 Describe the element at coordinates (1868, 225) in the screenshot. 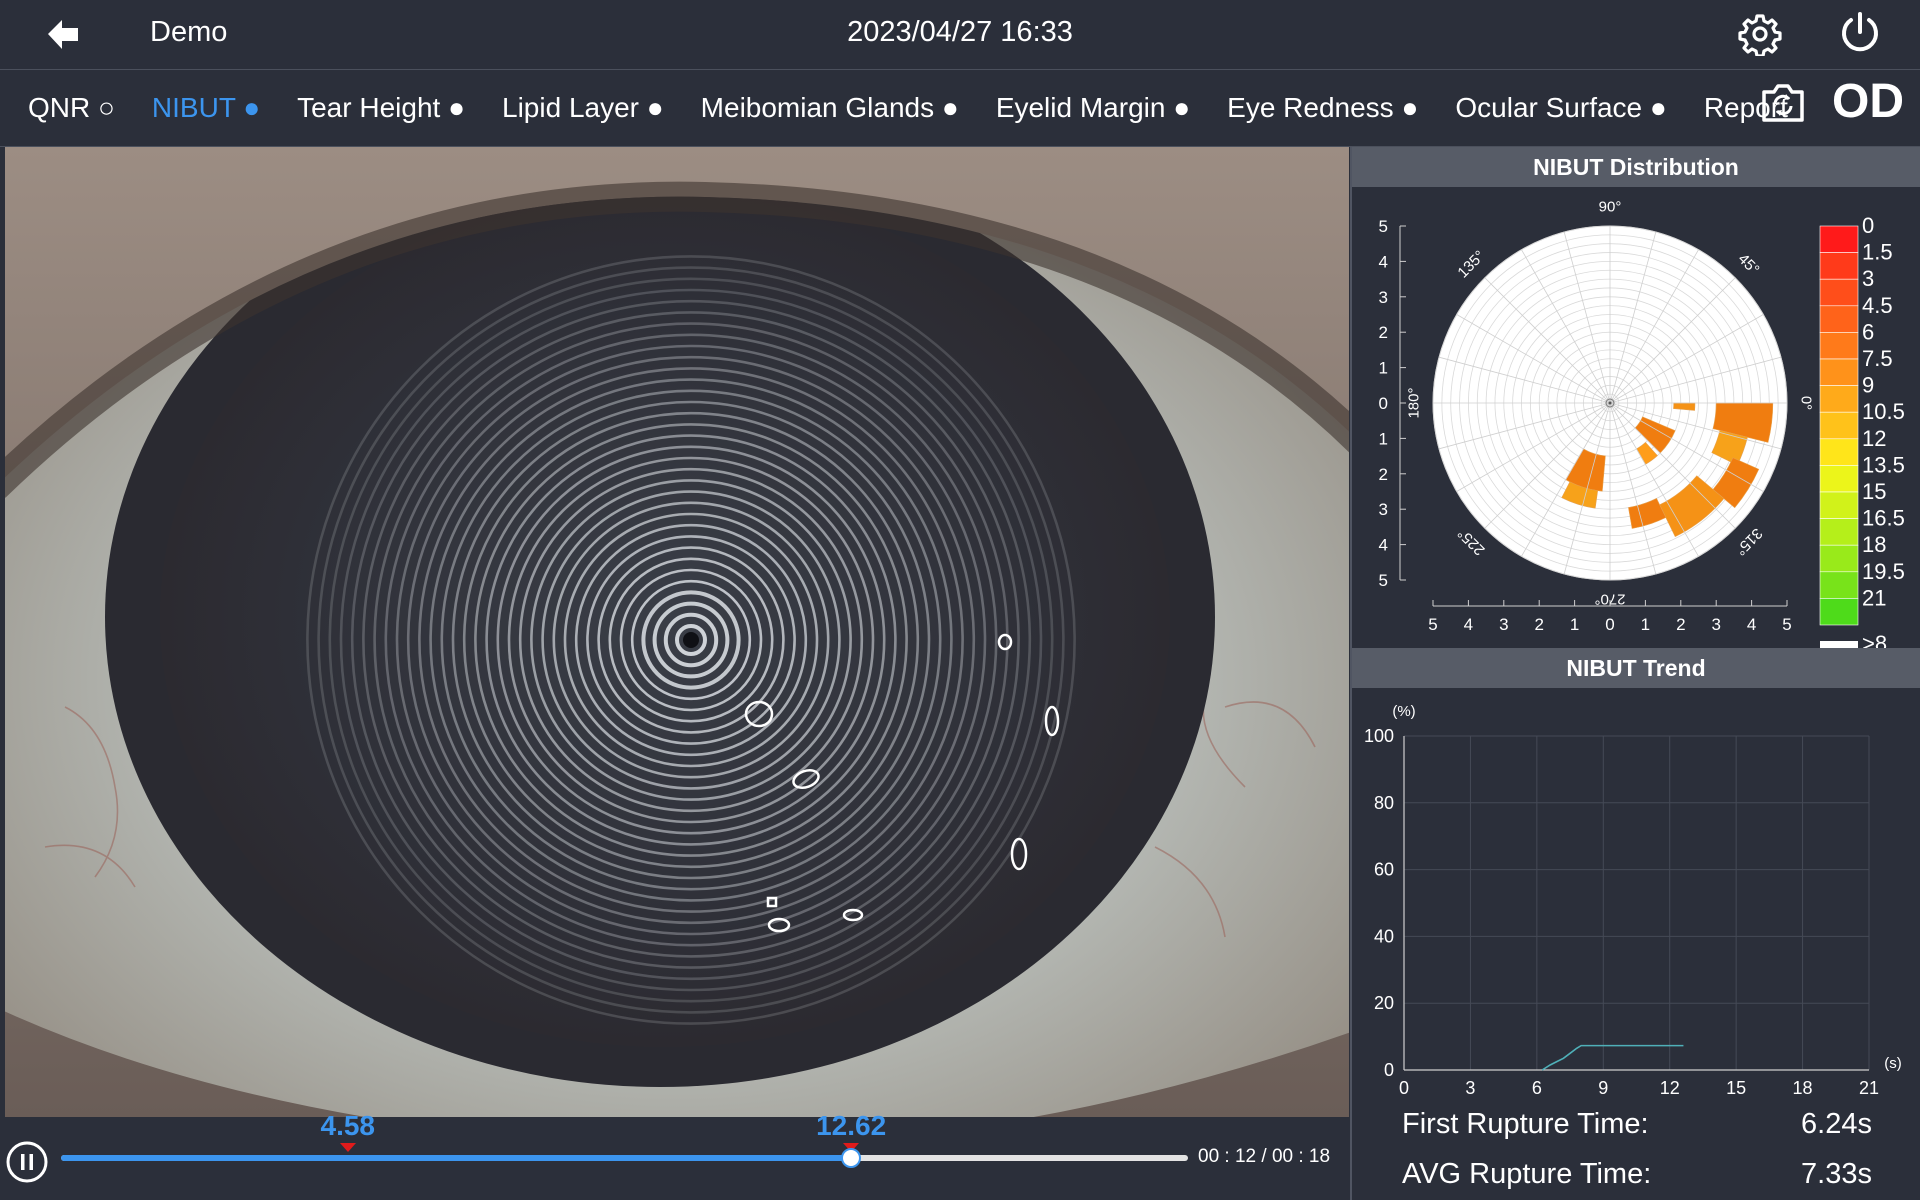

I see `legend-label: 0` at that location.